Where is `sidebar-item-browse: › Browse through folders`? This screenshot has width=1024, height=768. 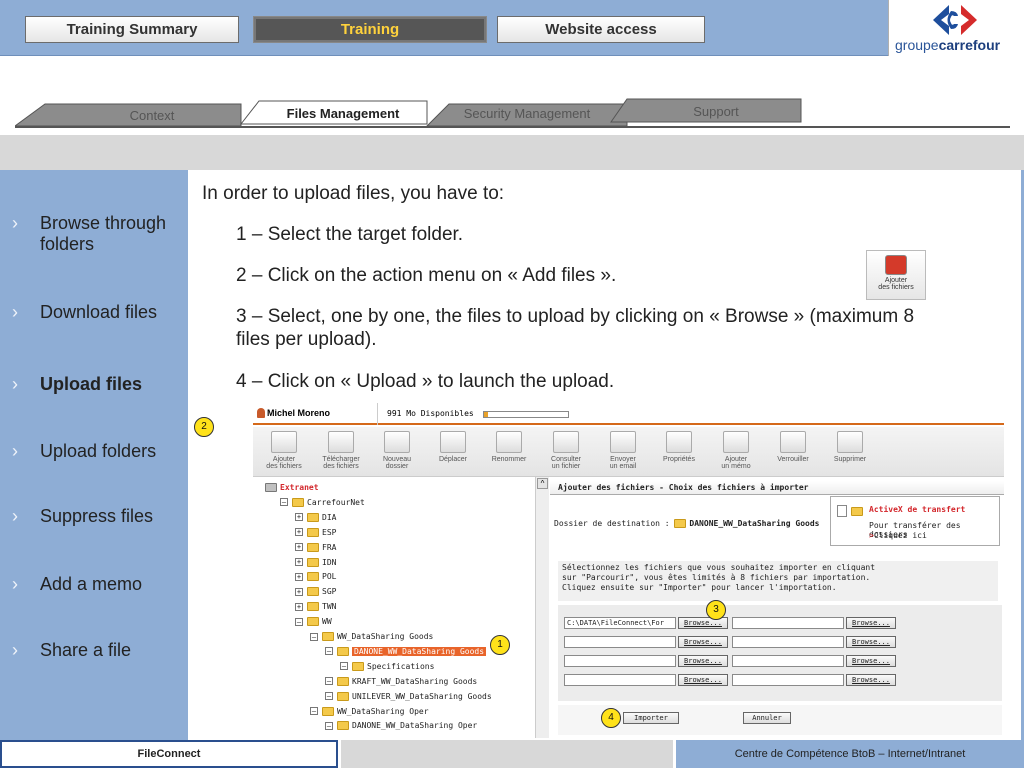 sidebar-item-browse: › Browse through folders is located at coordinates (97, 246).